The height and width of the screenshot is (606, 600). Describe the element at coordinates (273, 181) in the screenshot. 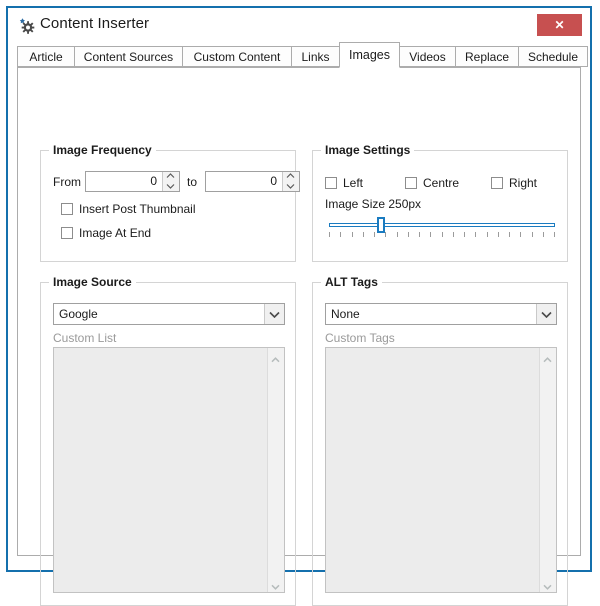

I see `frequency-to-value: 0` at that location.